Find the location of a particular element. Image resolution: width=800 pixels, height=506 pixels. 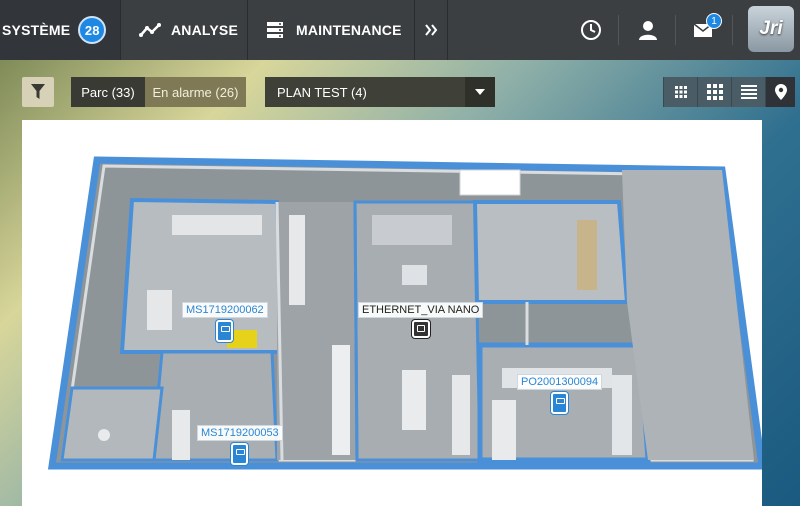

top-navigation: SYSTÈME 28 ANALYSE MAINTENANCE 1 Jri is located at coordinates (400, 30).